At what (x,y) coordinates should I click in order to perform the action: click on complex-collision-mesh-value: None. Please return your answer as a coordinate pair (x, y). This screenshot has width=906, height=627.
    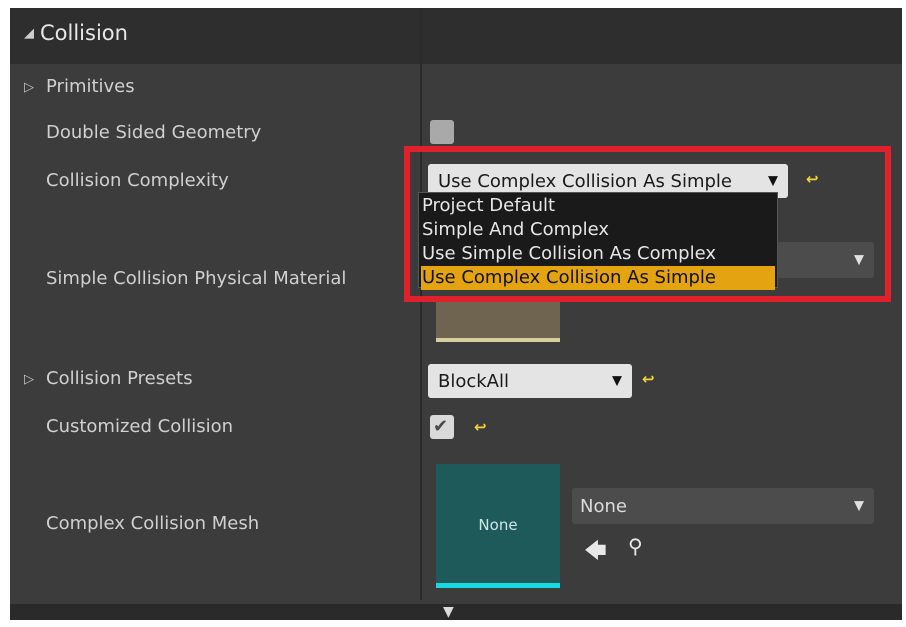
    Looking at the image, I should click on (603, 506).